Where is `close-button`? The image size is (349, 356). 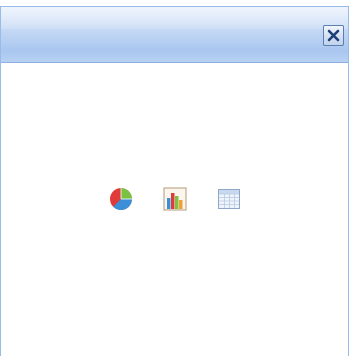
close-button is located at coordinates (333, 35).